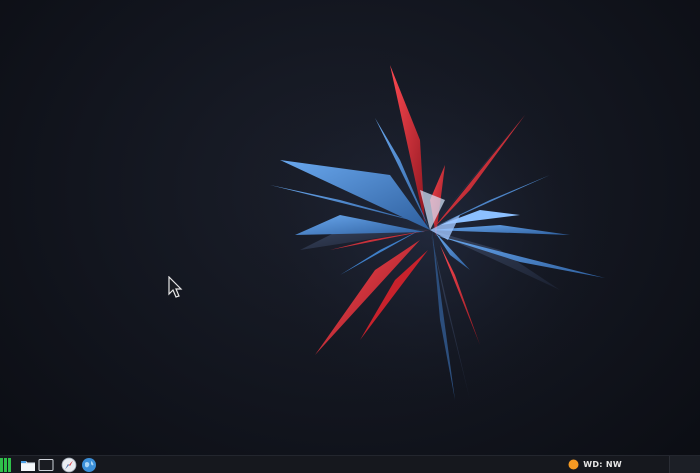 The height and width of the screenshot is (473, 700). What do you see at coordinates (350, 464) in the screenshot?
I see `taskbar: WD: NW` at bounding box center [350, 464].